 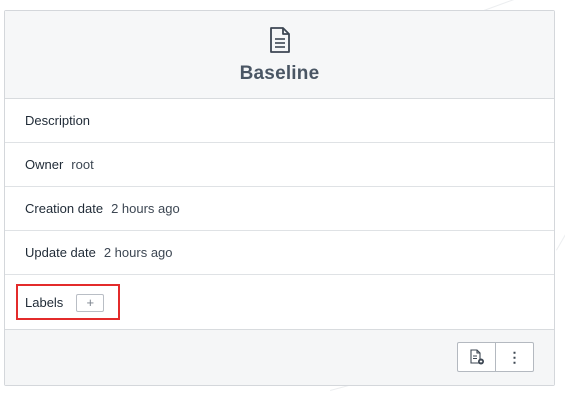 What do you see at coordinates (279, 303) in the screenshot?
I see `labels-row: Labels +` at bounding box center [279, 303].